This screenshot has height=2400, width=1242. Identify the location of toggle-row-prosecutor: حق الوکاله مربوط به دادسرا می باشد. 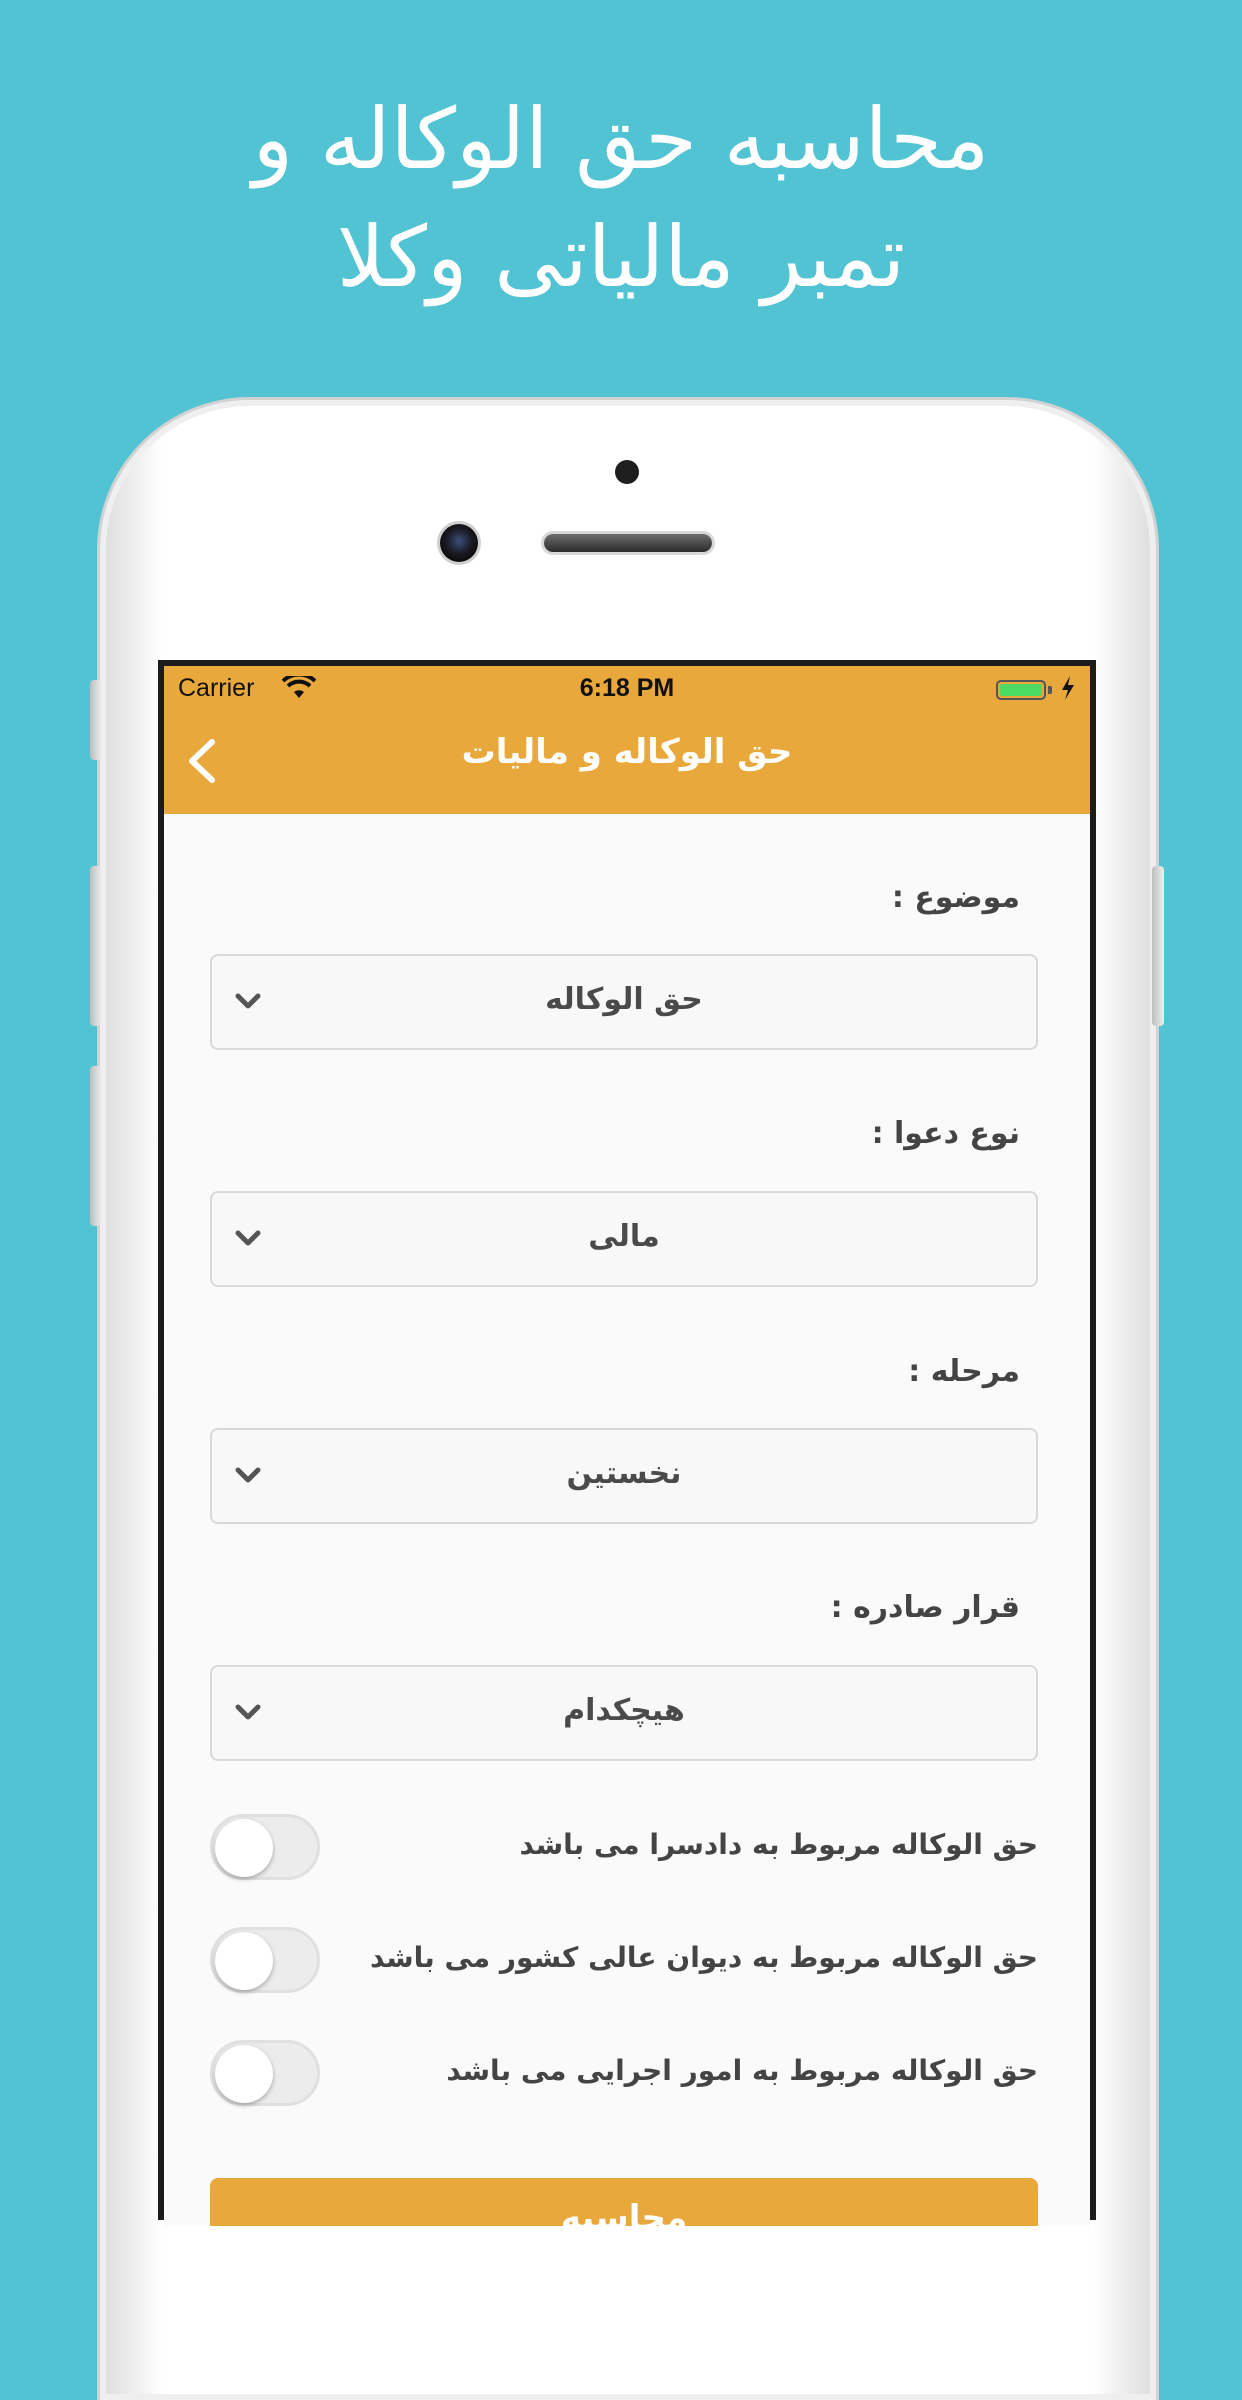
(624, 1849).